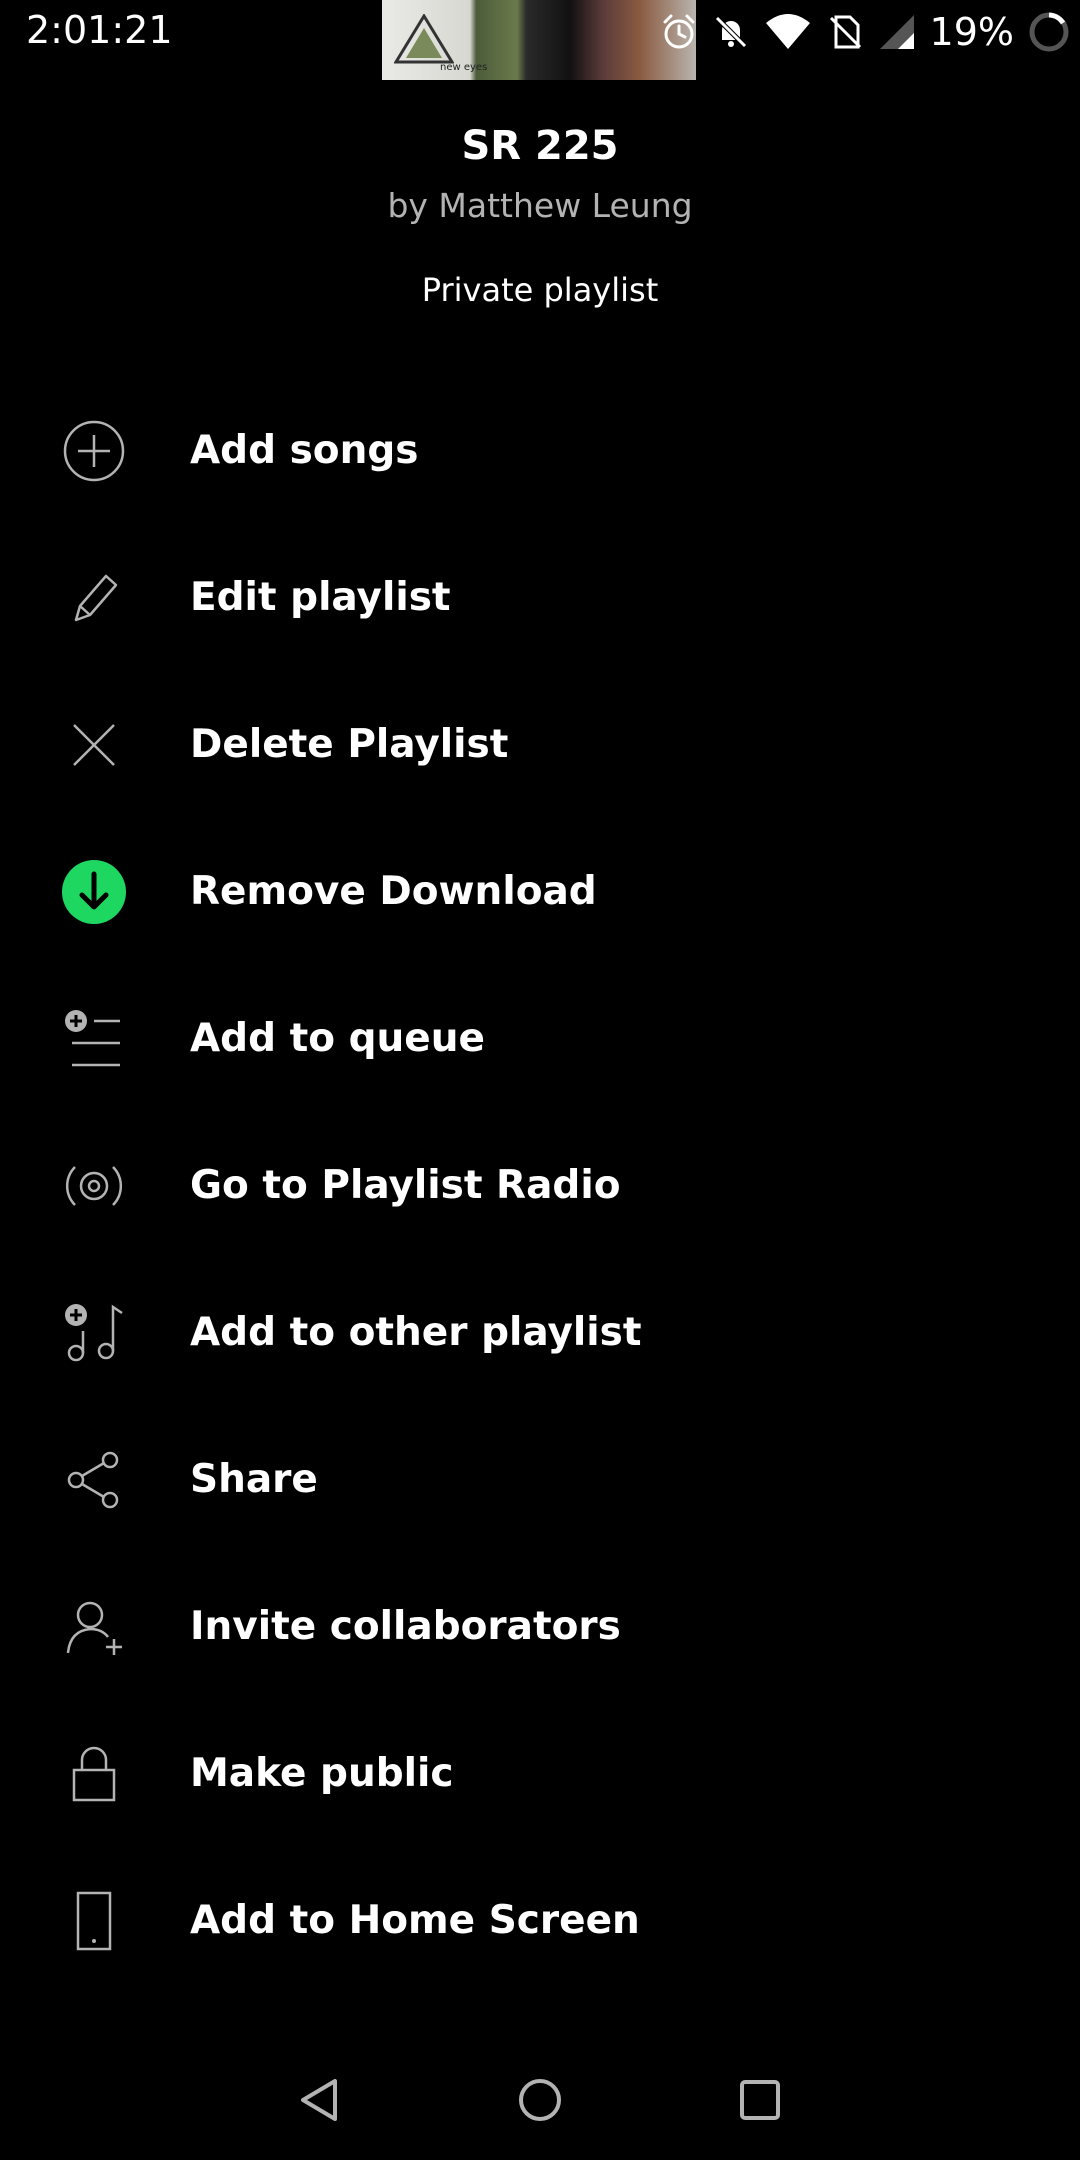 This screenshot has width=1080, height=2160. I want to click on playlist-header: SR 225 by Matthew Leung Private playlist, so click(540, 215).